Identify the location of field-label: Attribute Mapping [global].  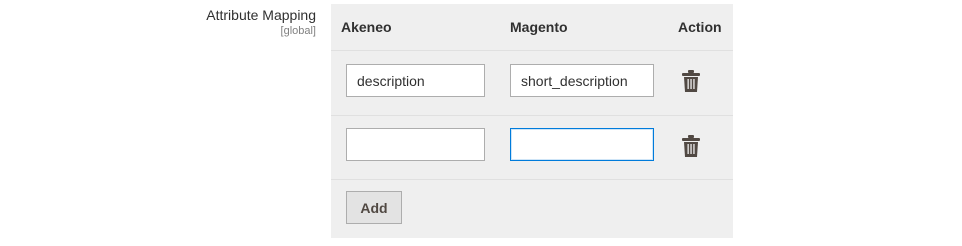
(261, 22).